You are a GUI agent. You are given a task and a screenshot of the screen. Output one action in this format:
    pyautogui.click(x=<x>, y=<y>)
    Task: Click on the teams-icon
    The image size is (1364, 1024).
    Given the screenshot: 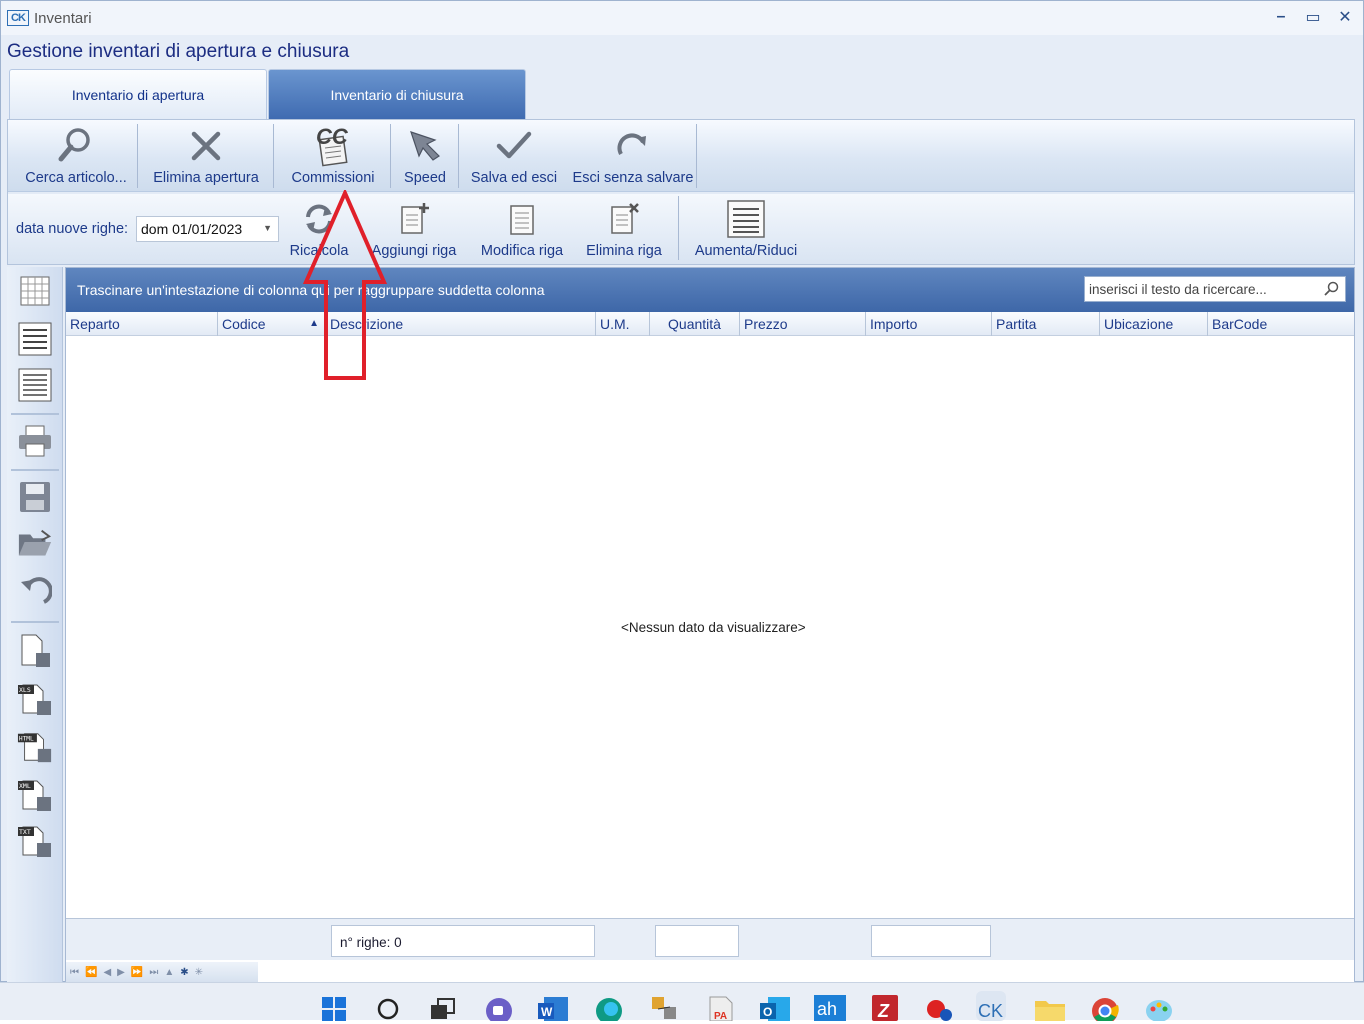 What is the action you would take?
    pyautogui.click(x=499, y=1007)
    